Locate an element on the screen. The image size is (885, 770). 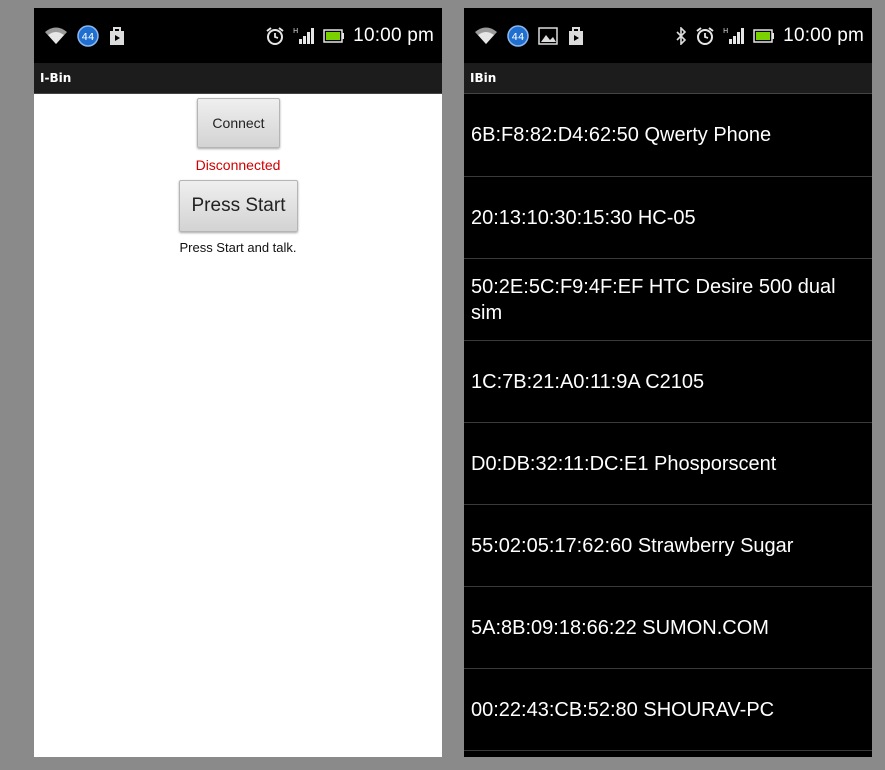
connect-button: Connect is located at coordinates (238, 123).